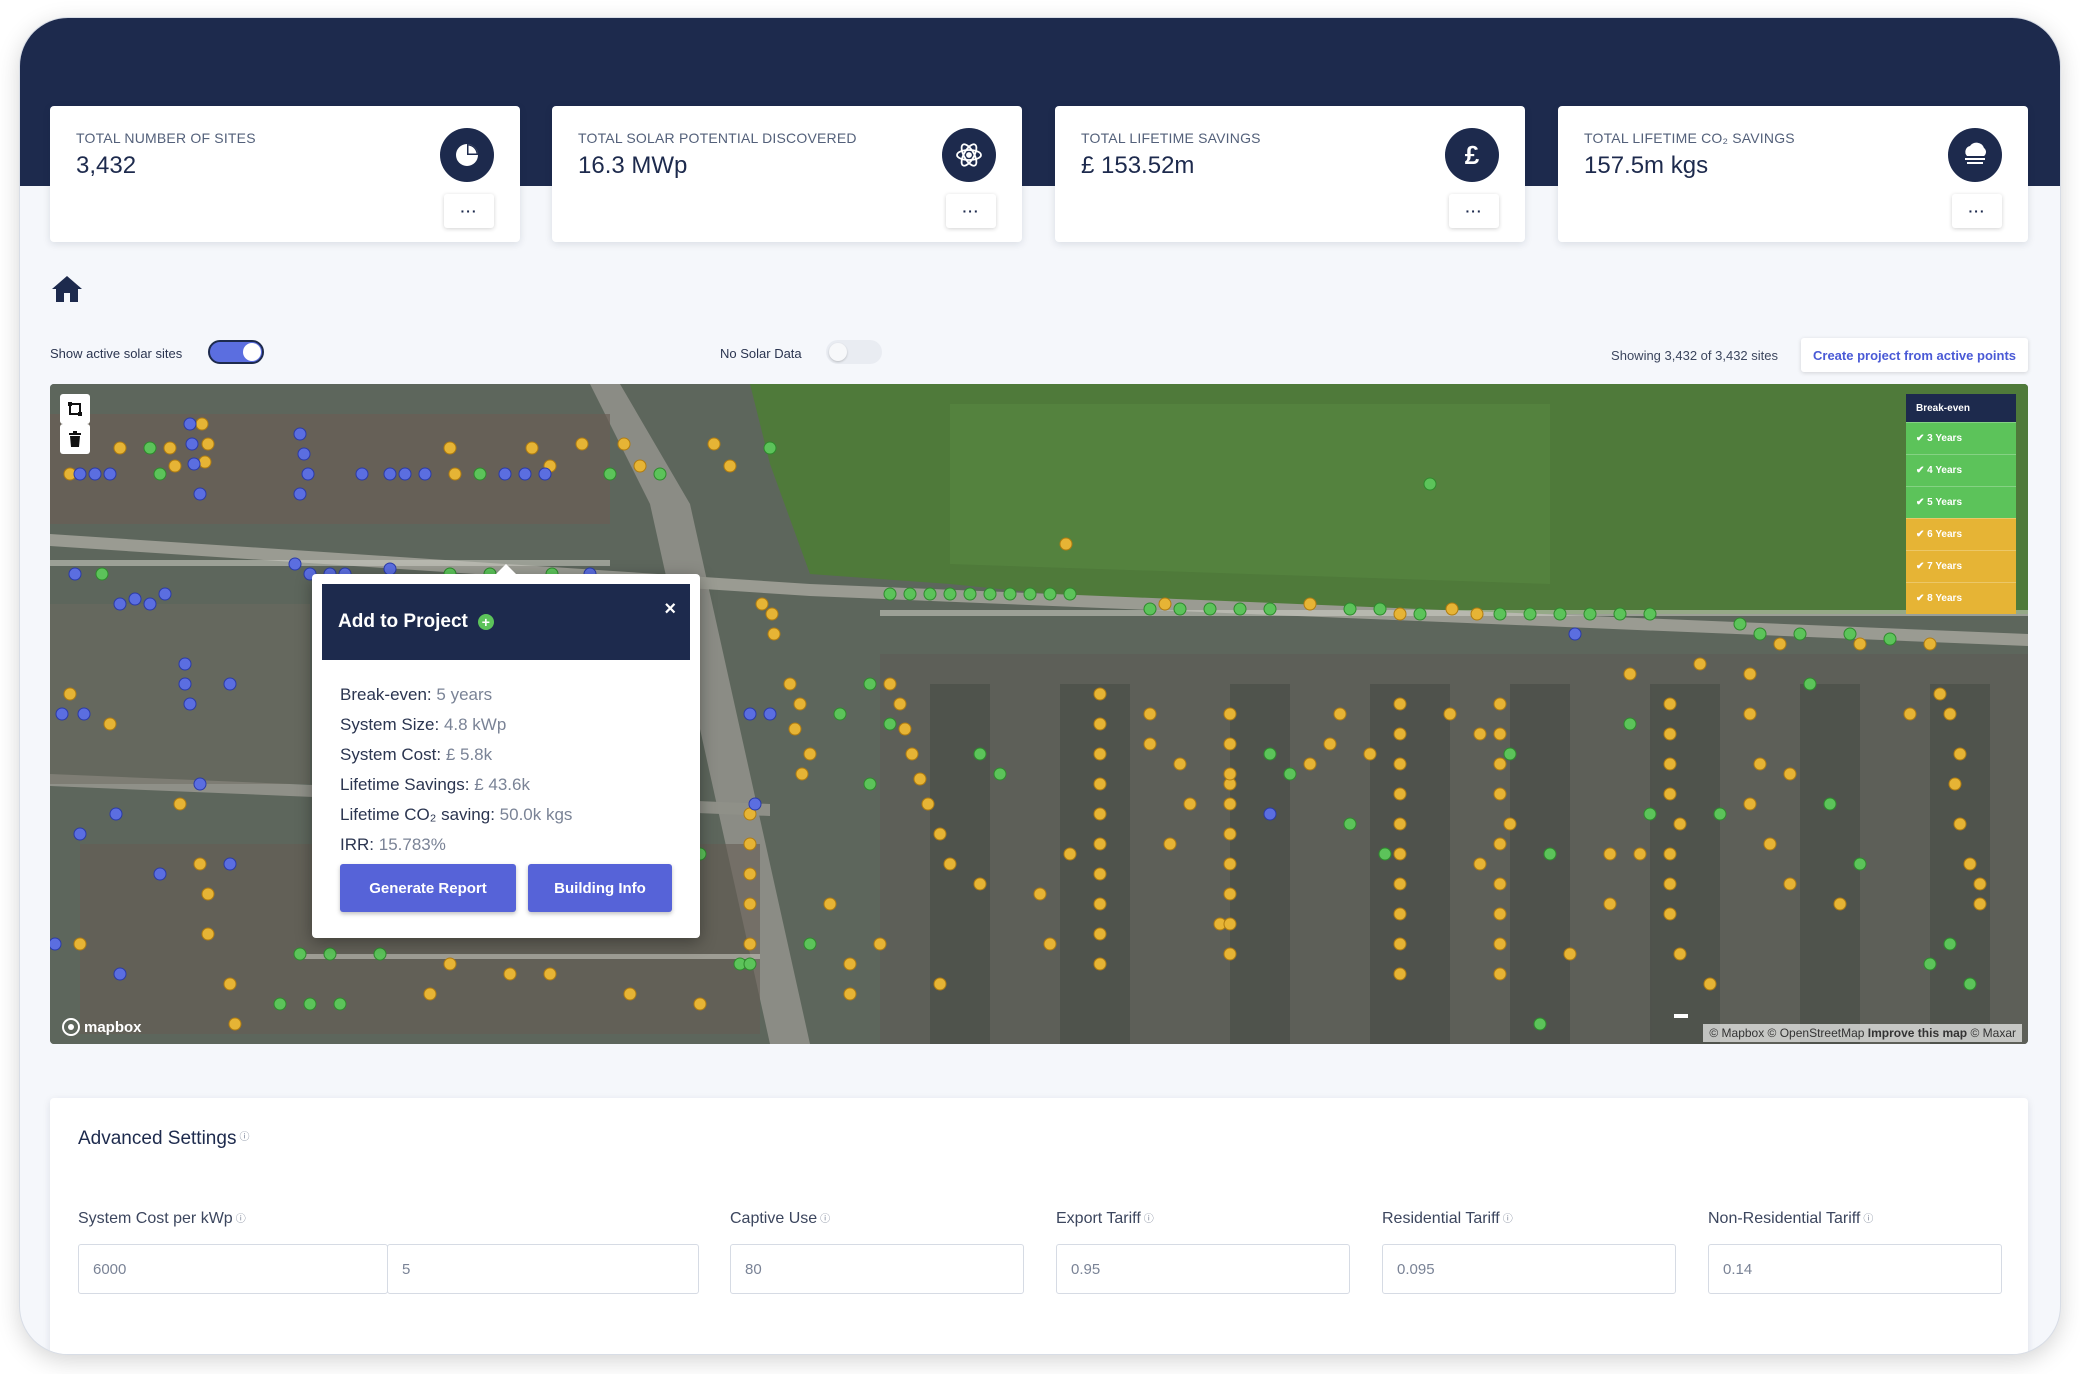 The width and height of the screenshot is (2080, 1374). What do you see at coordinates (1681, 1016) in the screenshot?
I see `scale-bar` at bounding box center [1681, 1016].